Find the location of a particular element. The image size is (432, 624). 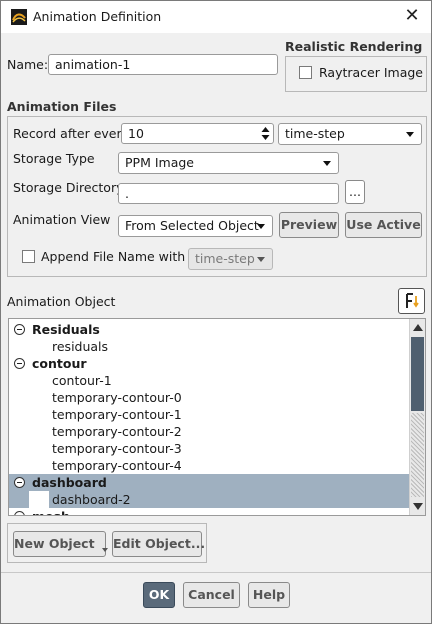

tree-item-label: dashboard-2 is located at coordinates (91, 499).